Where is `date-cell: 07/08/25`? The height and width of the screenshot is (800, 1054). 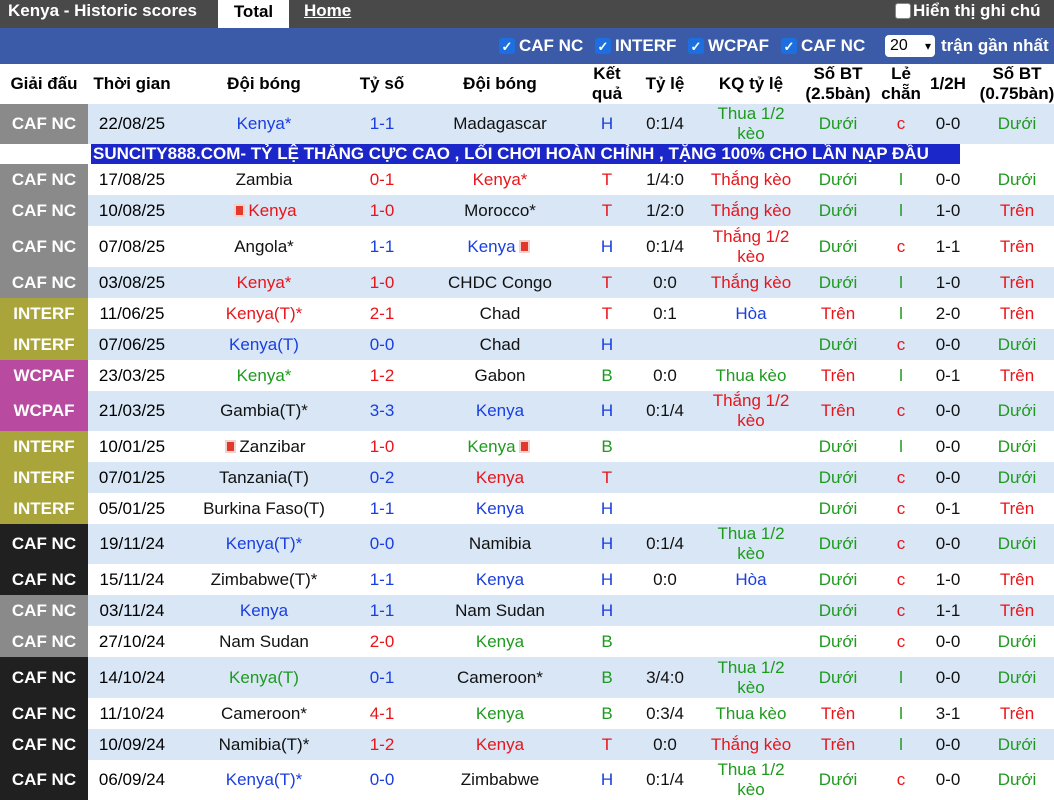 date-cell: 07/08/25 is located at coordinates (132, 246).